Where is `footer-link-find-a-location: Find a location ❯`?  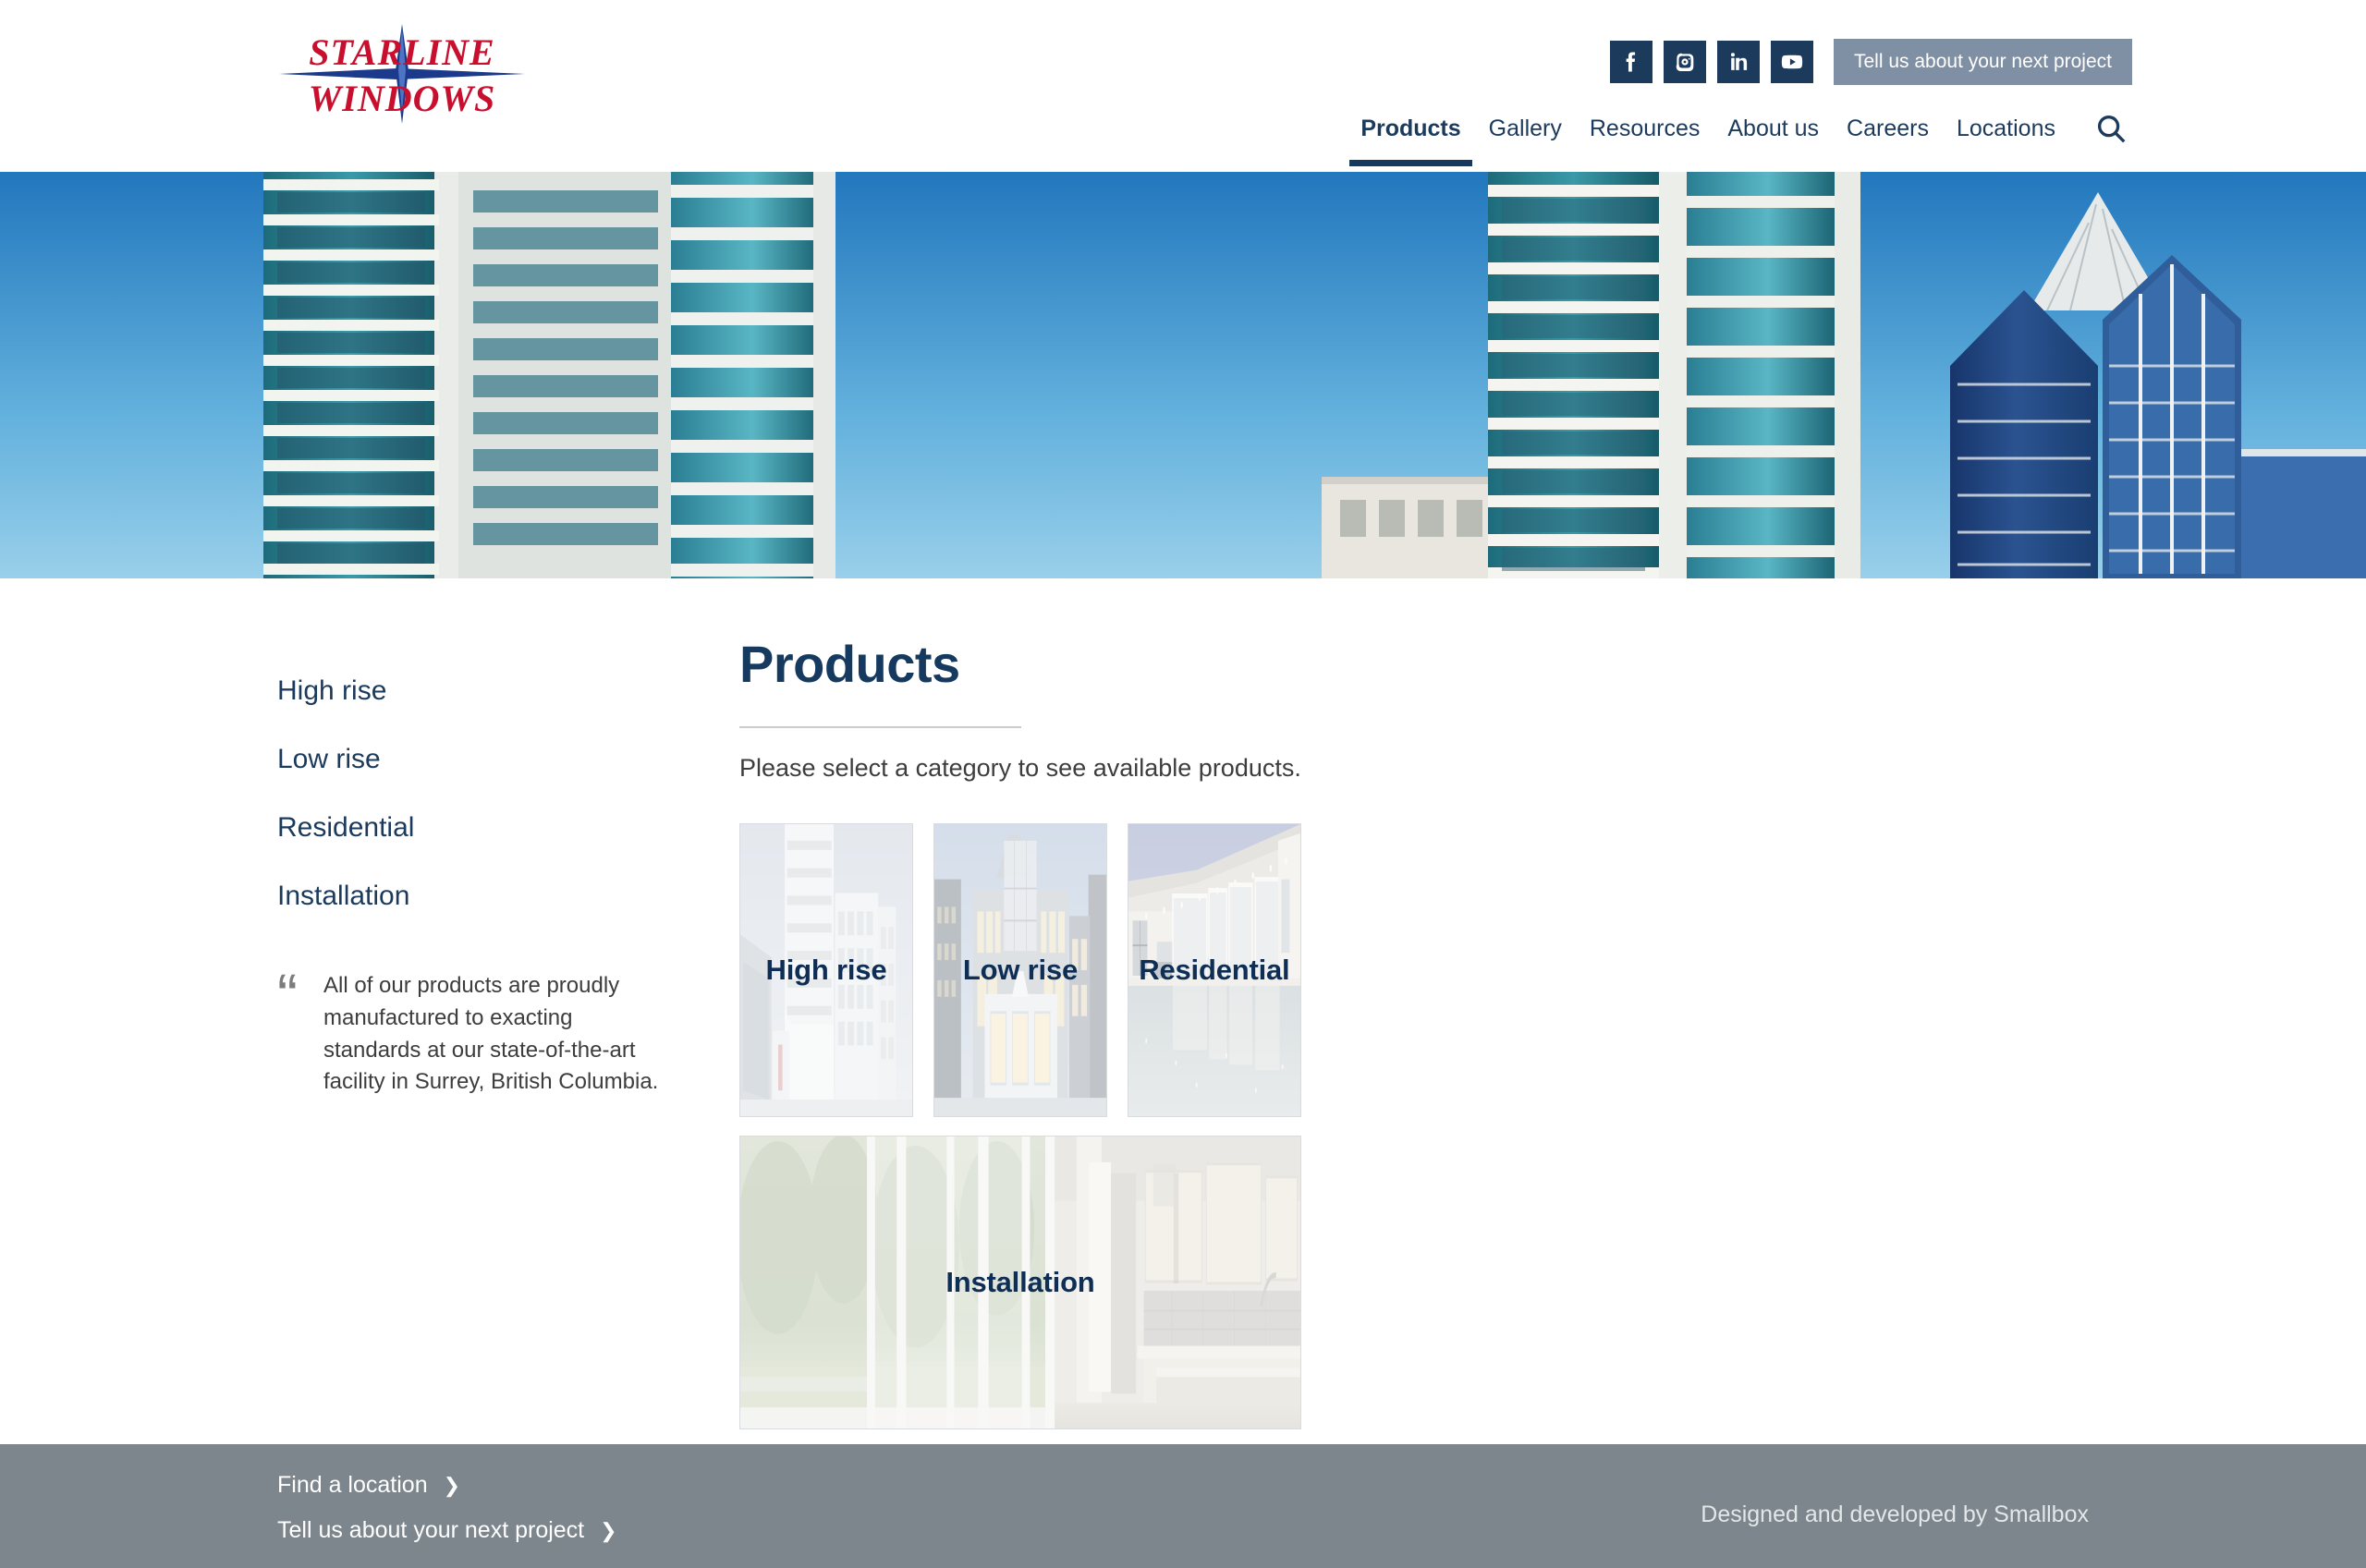 footer-link-find-a-location: Find a location ❯ is located at coordinates (447, 1485).